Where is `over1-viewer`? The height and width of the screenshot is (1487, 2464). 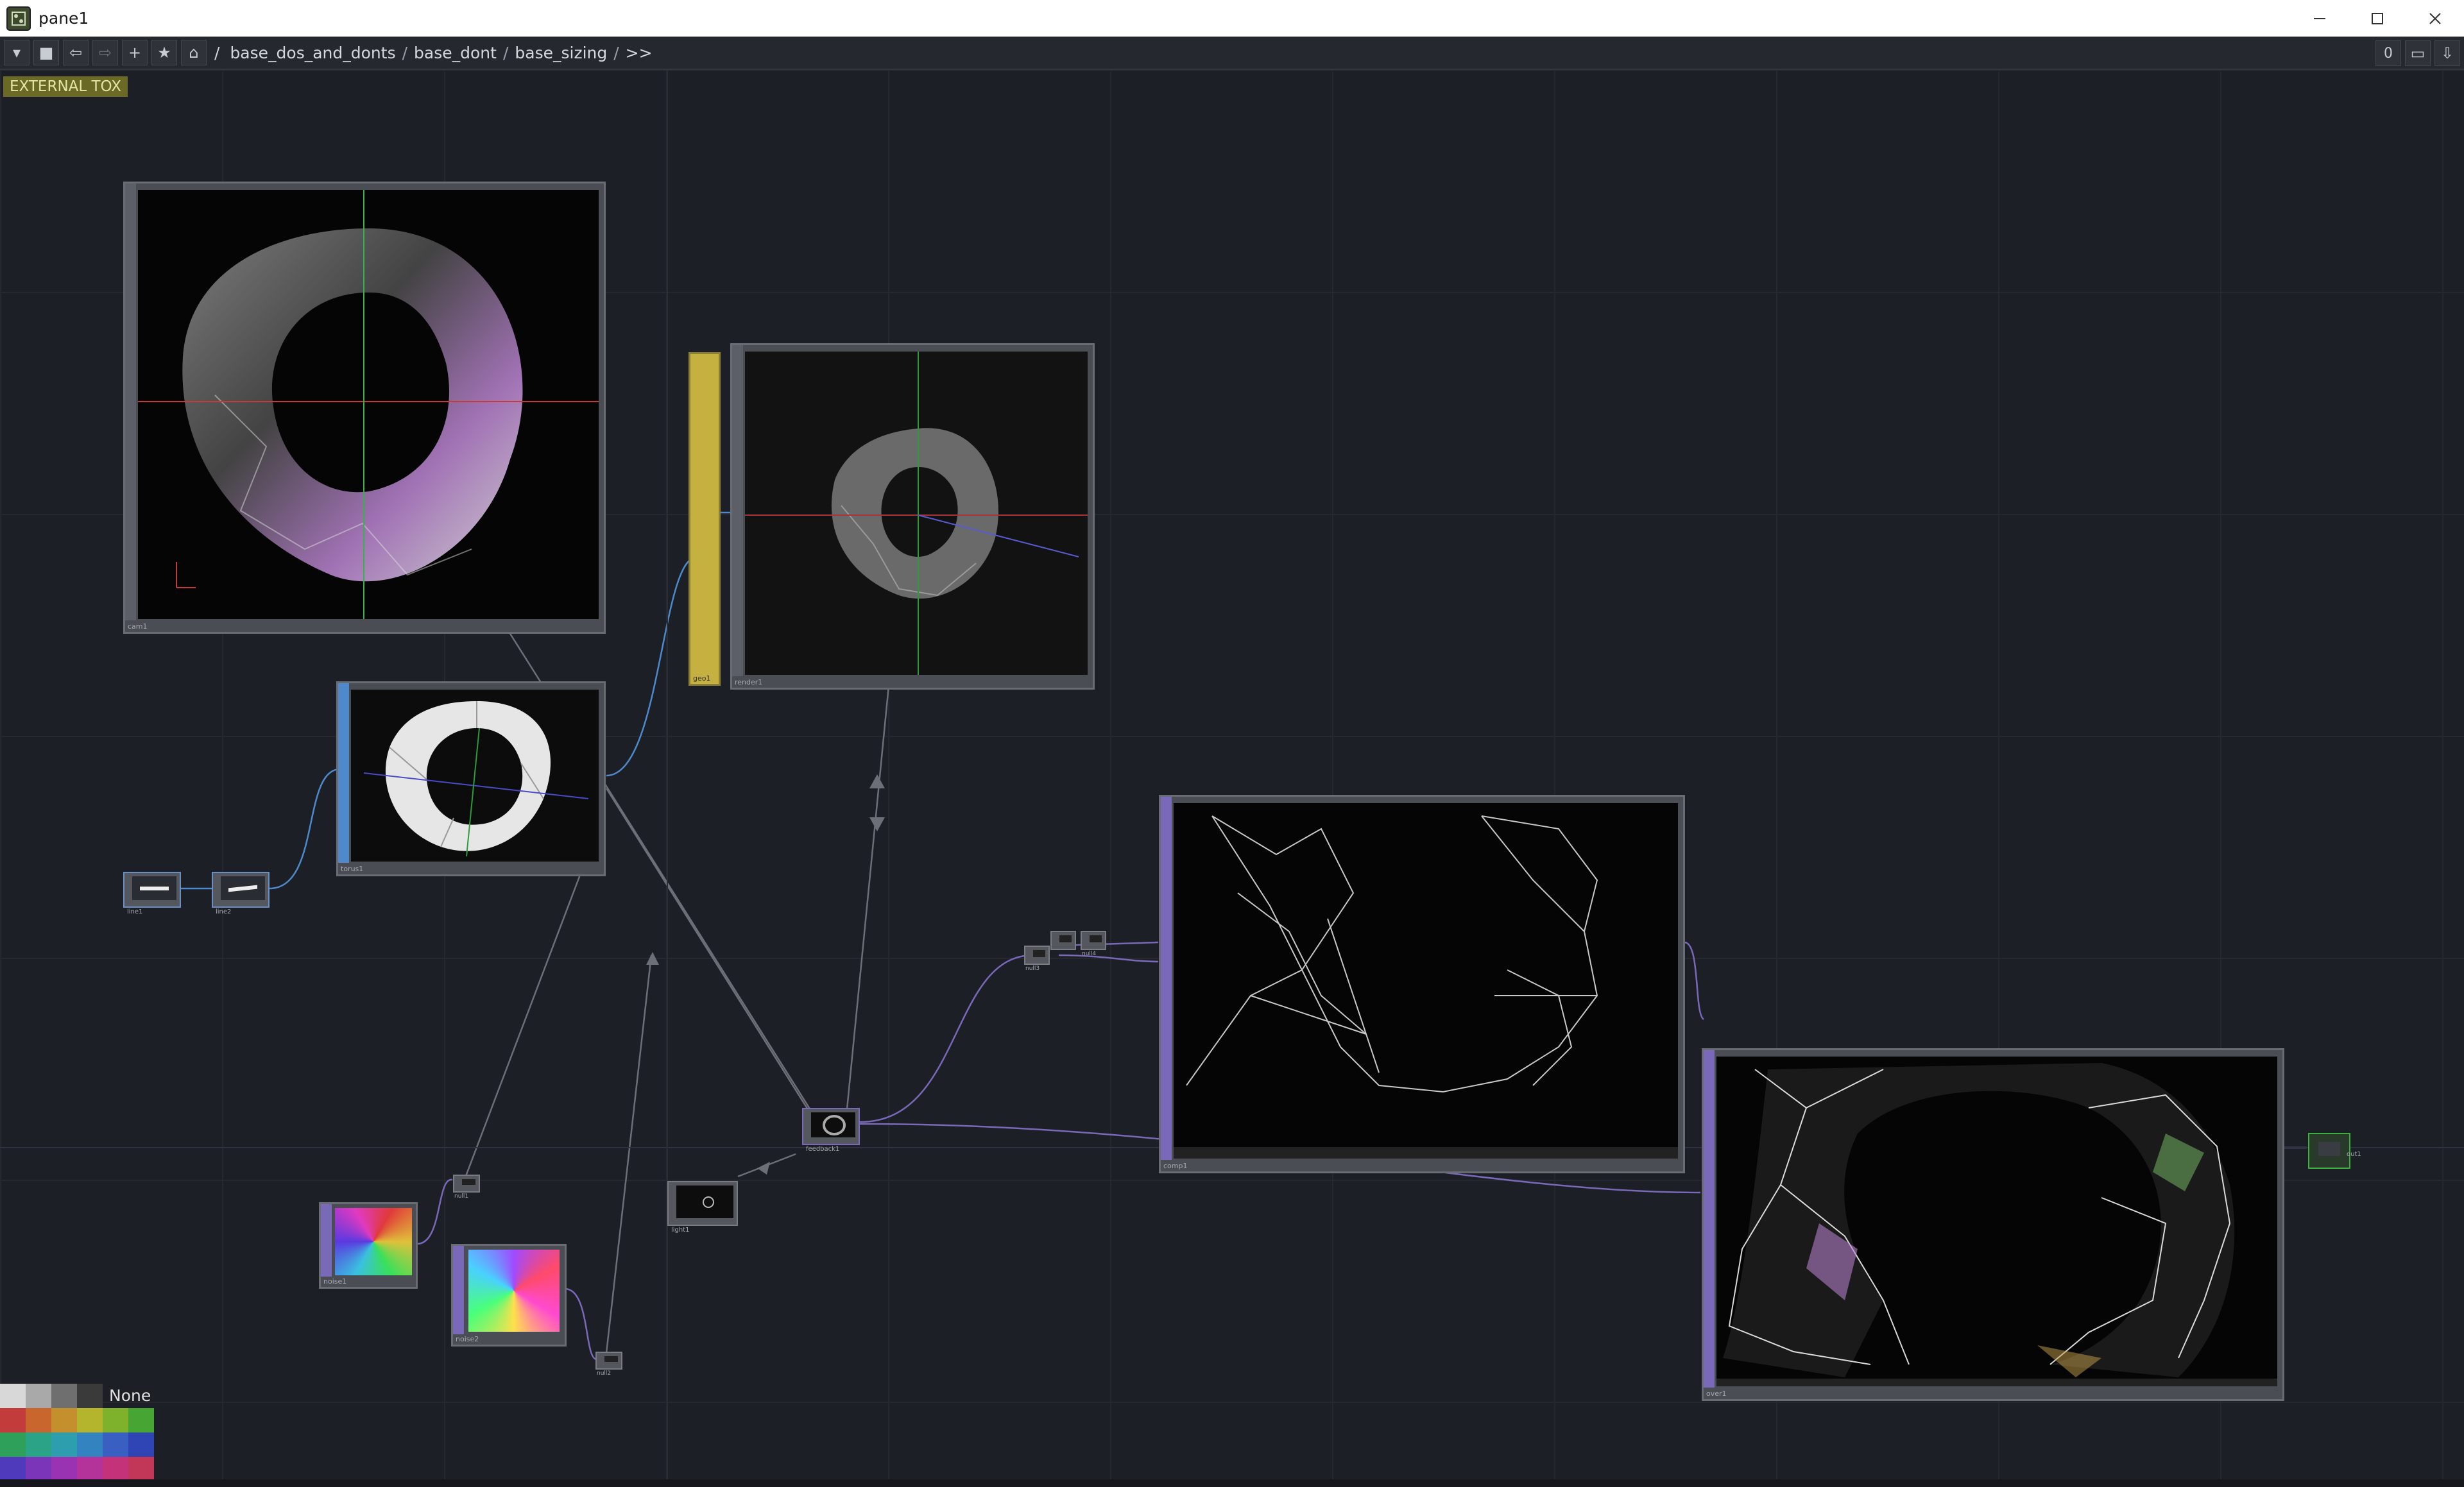
over1-viewer is located at coordinates (1997, 1221).